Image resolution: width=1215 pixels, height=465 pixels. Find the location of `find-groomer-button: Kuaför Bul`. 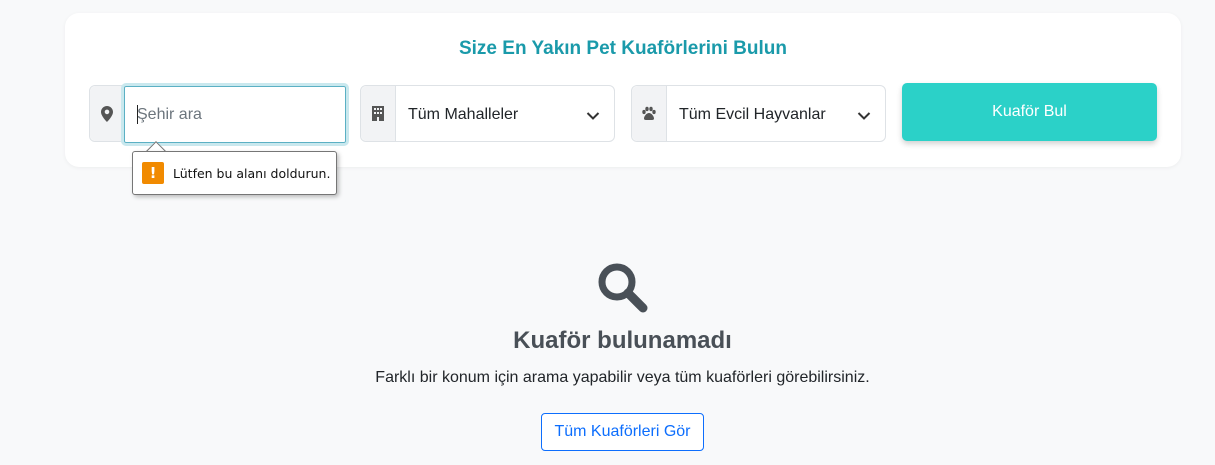

find-groomer-button: Kuaför Bul is located at coordinates (1029, 112).